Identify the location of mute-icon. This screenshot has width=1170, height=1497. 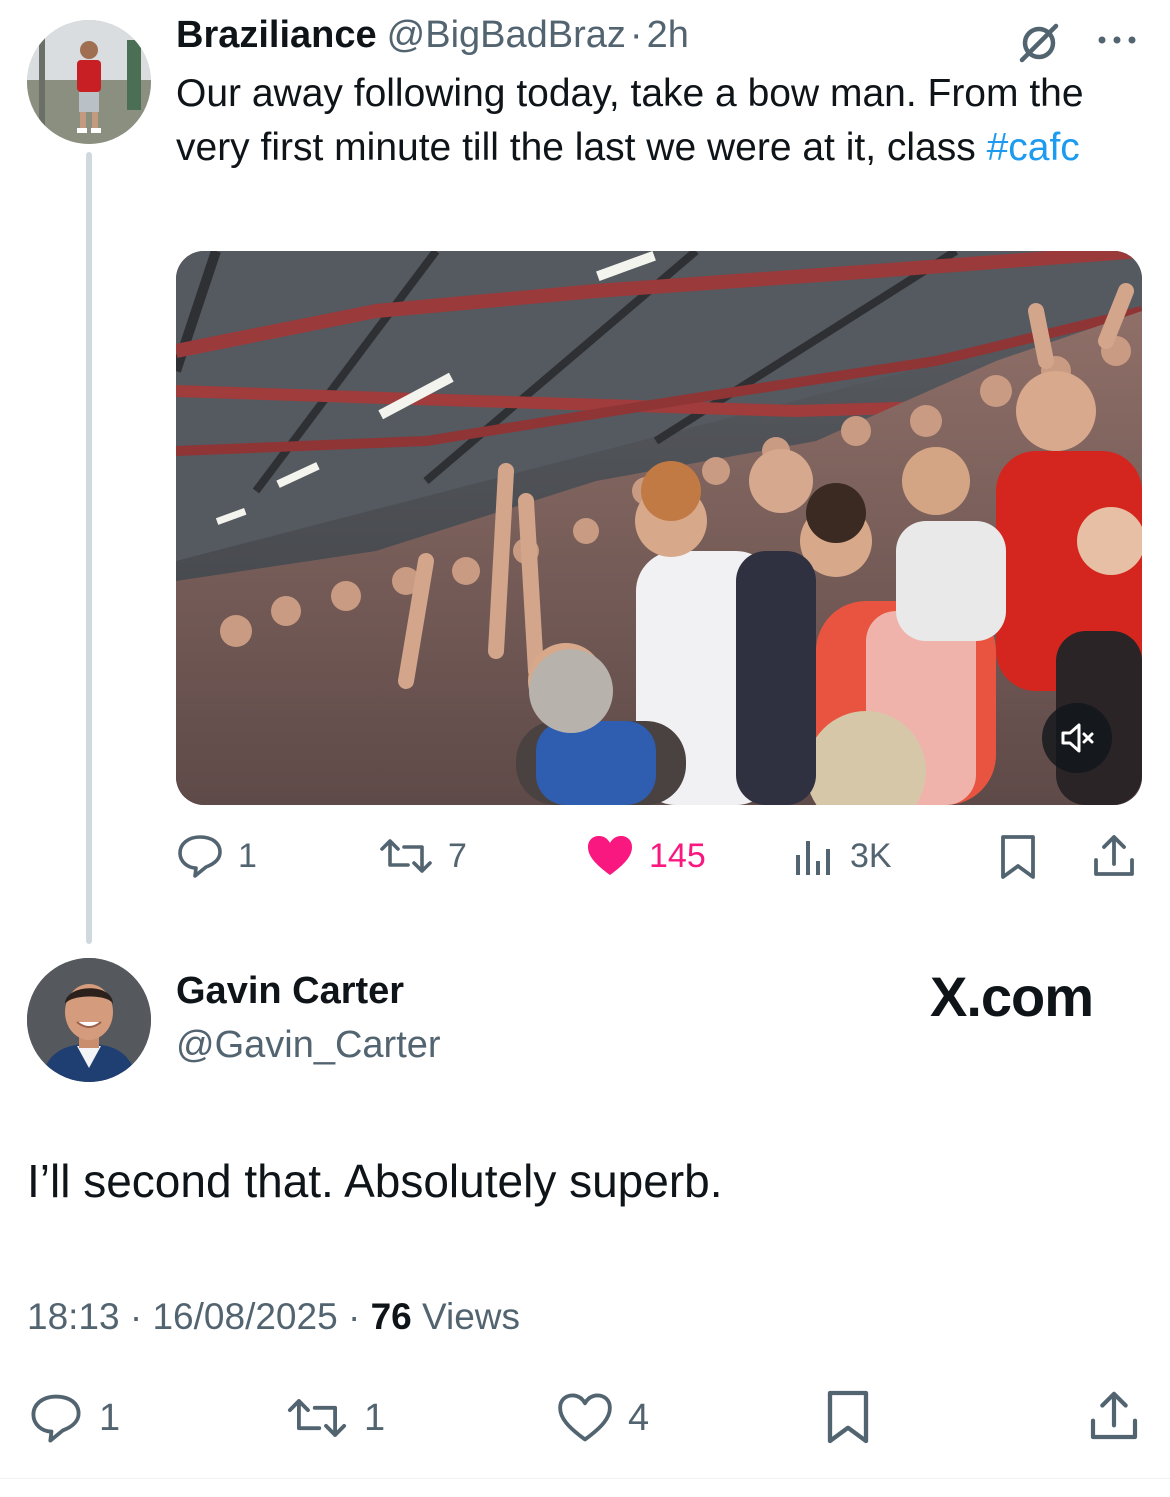
(1077, 738).